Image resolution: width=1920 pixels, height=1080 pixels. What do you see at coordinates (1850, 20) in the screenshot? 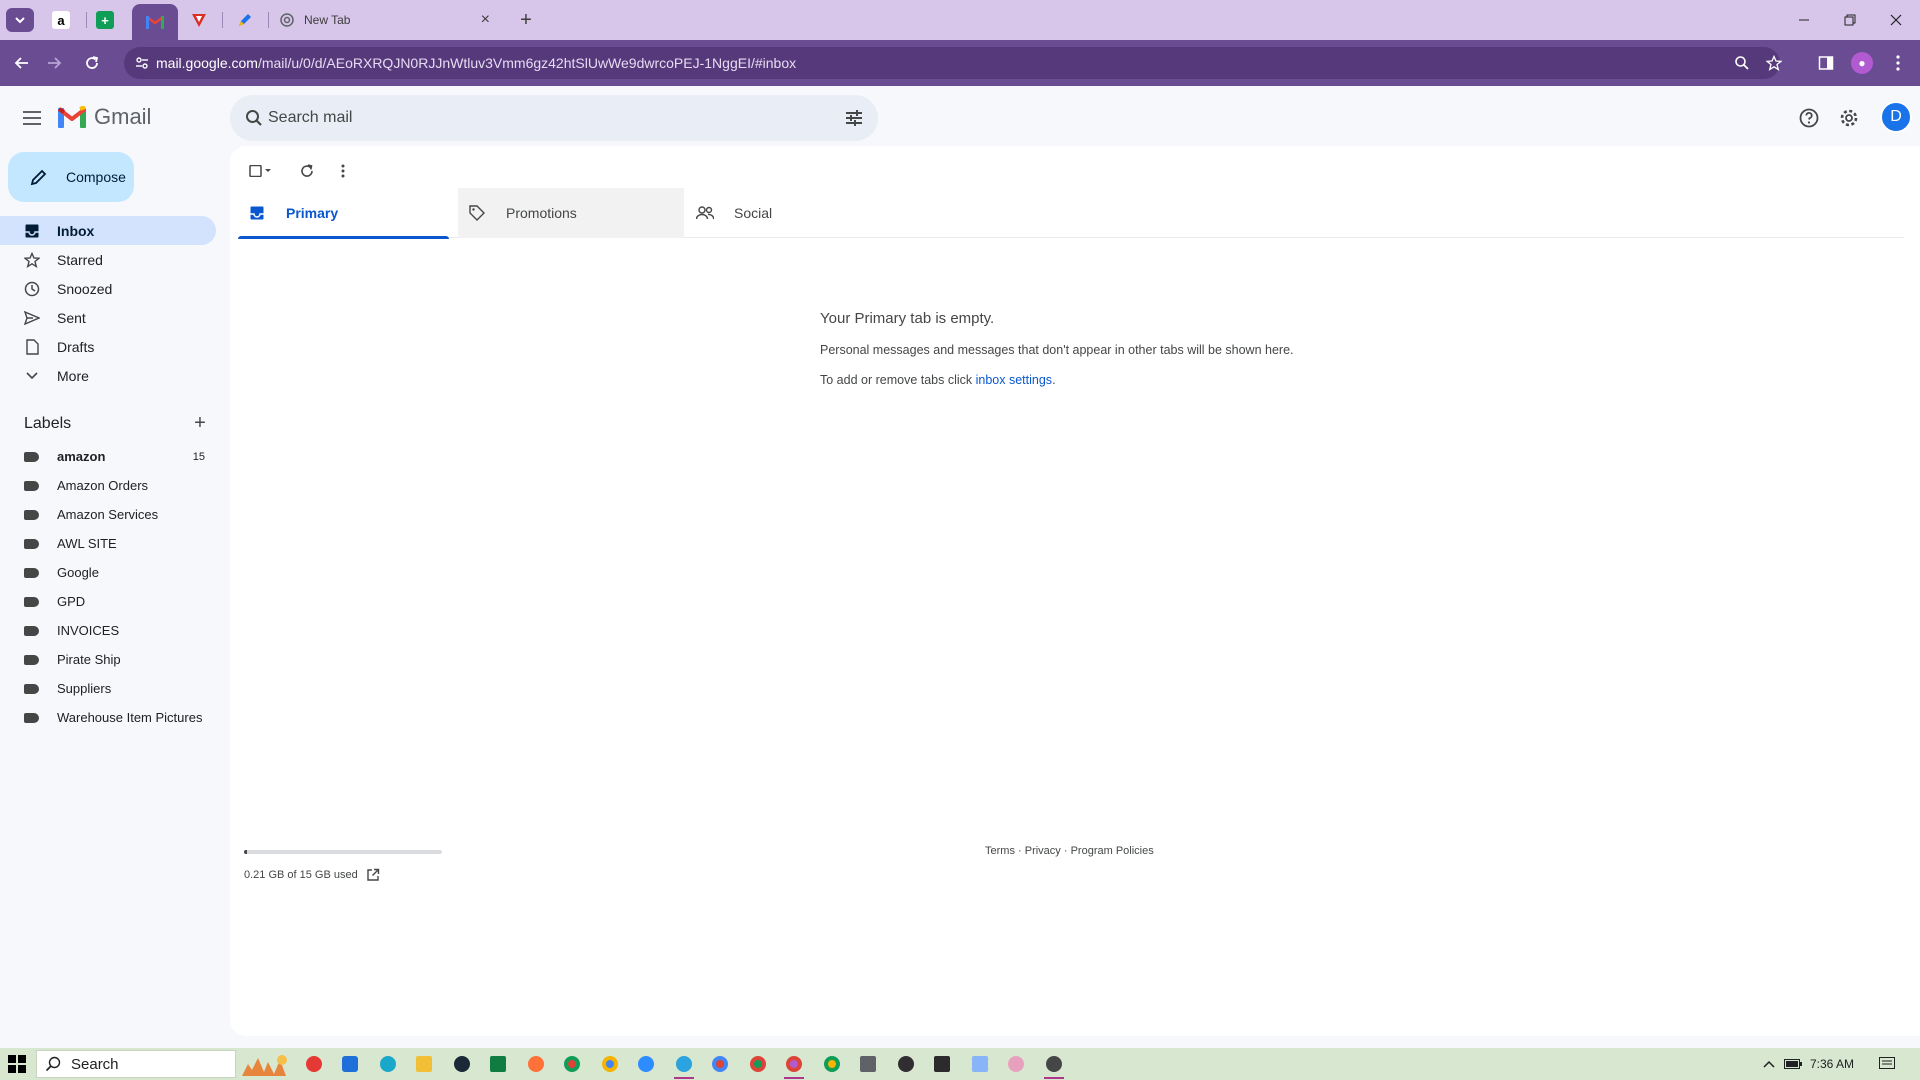
I see `restore-button` at bounding box center [1850, 20].